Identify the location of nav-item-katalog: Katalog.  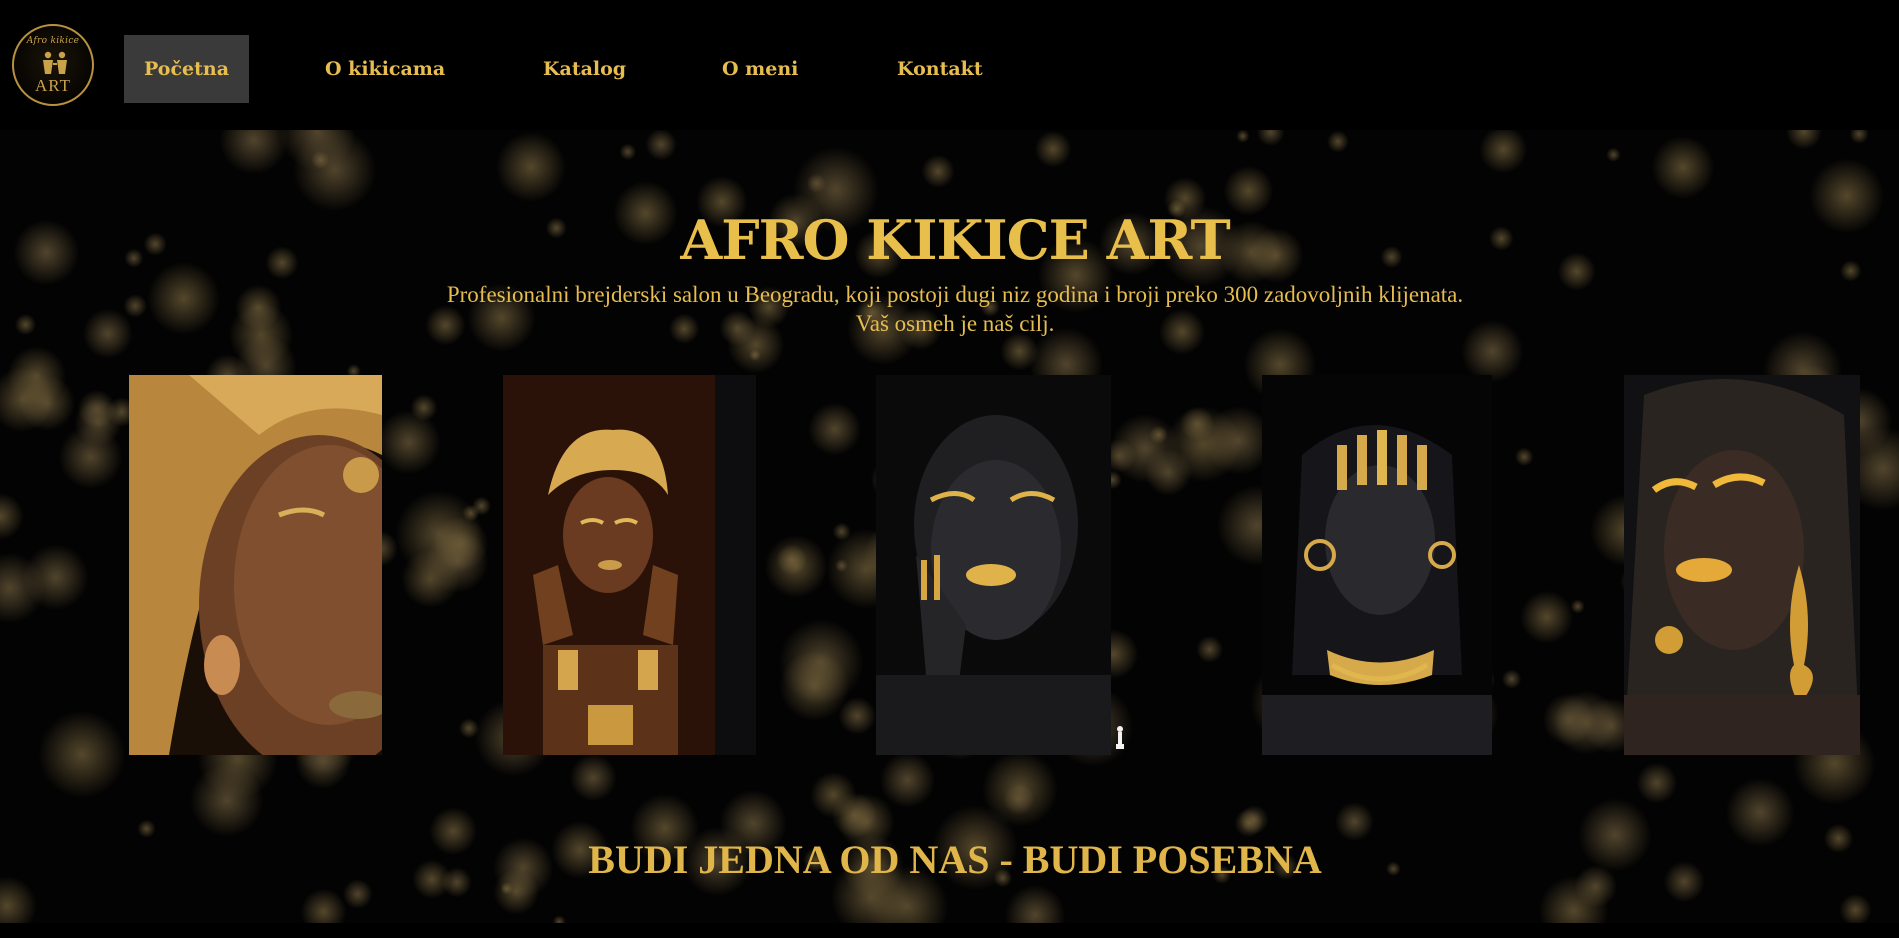
(584, 69).